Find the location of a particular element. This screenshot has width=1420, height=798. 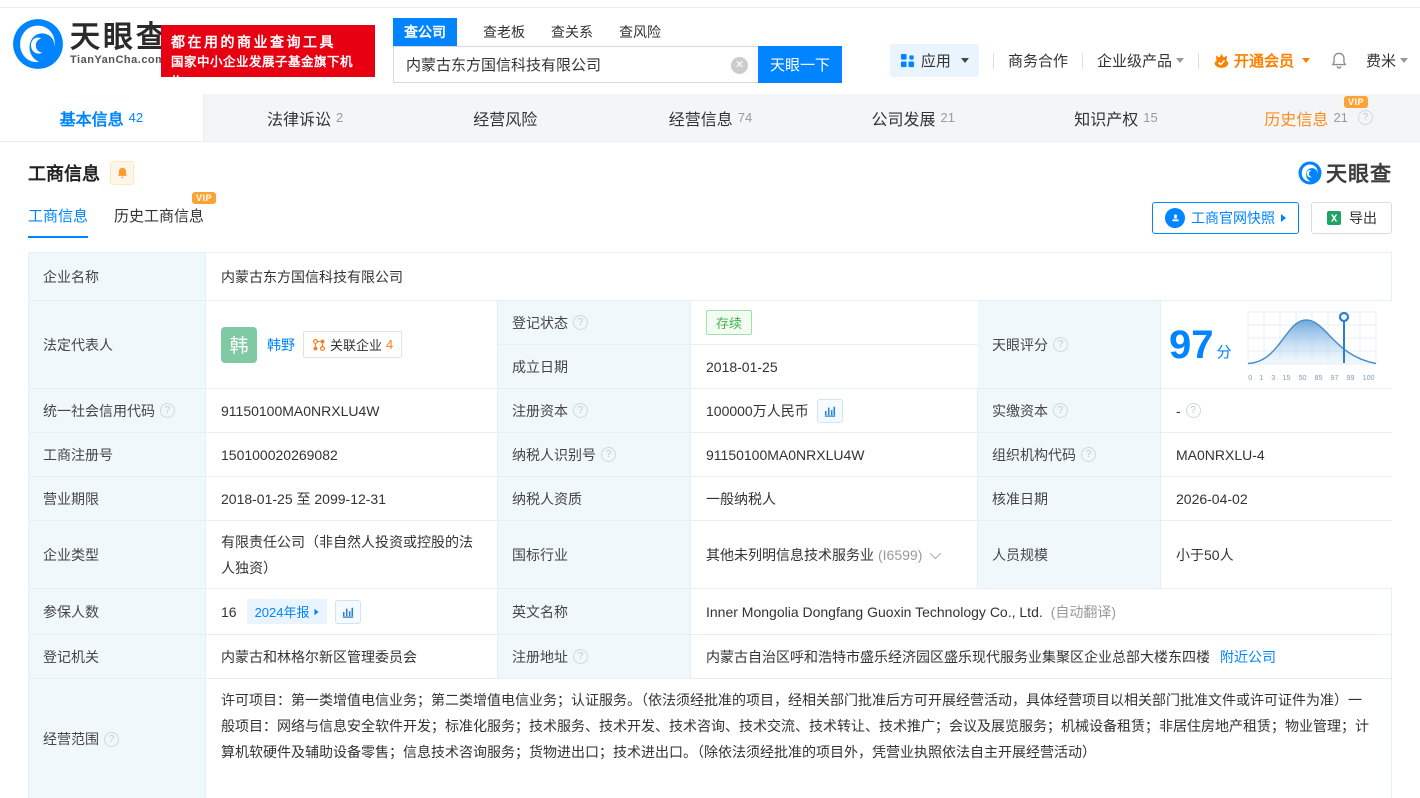

clear-input-icon: ✕ is located at coordinates (739, 65).